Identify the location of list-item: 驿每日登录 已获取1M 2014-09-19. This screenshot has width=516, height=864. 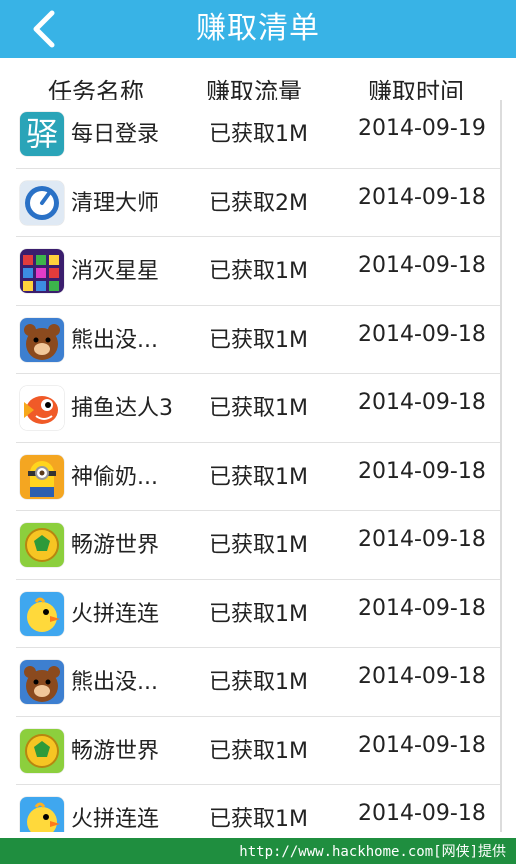
(258, 134).